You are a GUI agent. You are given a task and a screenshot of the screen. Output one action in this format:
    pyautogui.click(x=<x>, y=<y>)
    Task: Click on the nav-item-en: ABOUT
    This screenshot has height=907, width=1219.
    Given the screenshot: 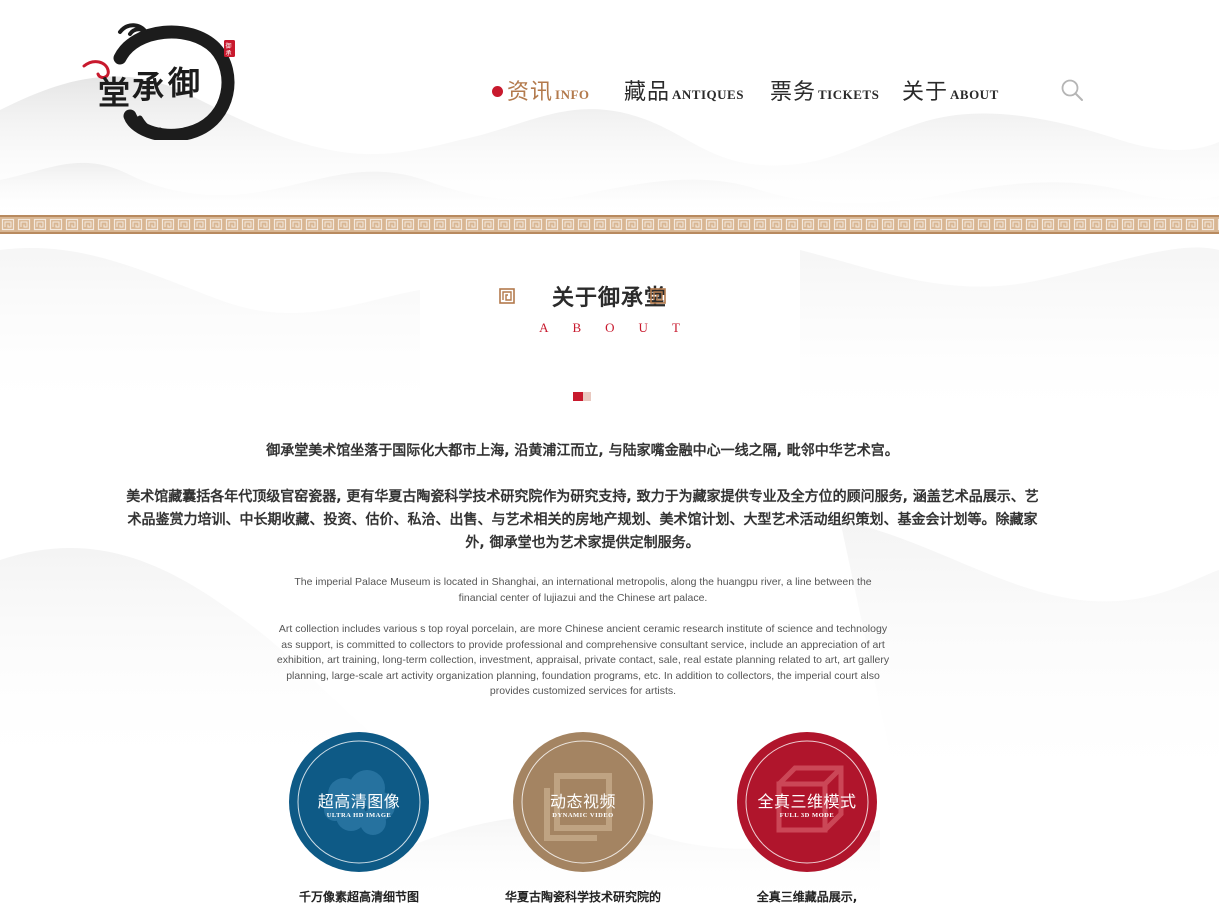 What is the action you would take?
    pyautogui.click(x=974, y=94)
    